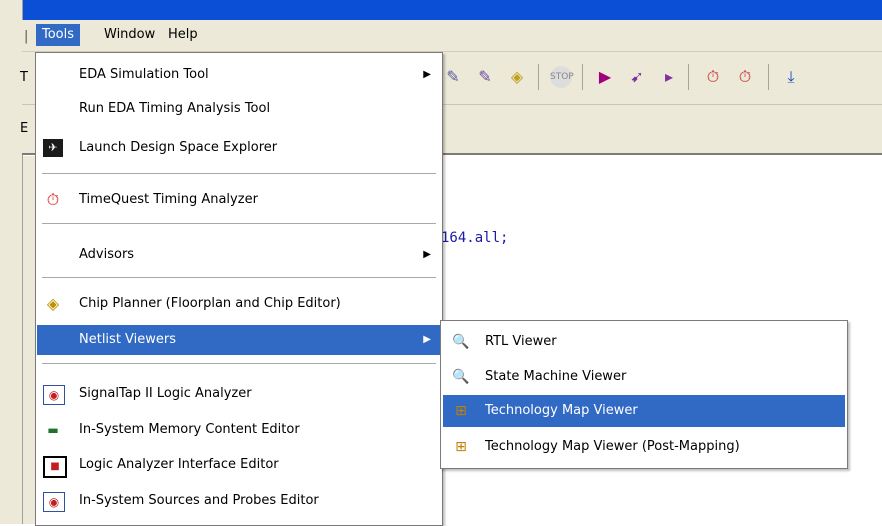  What do you see at coordinates (53, 148) in the screenshot?
I see `dse-icon: ✈` at bounding box center [53, 148].